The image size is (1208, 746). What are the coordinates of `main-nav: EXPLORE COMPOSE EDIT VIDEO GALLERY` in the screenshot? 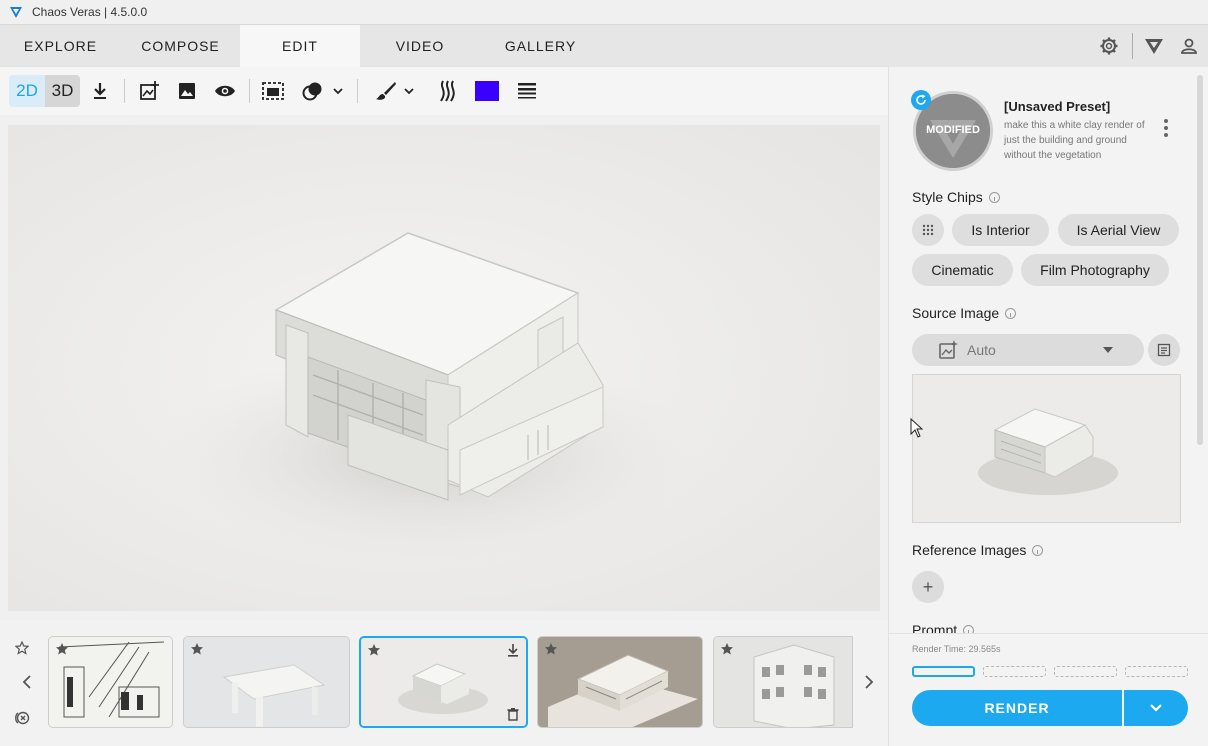 It's located at (604, 46).